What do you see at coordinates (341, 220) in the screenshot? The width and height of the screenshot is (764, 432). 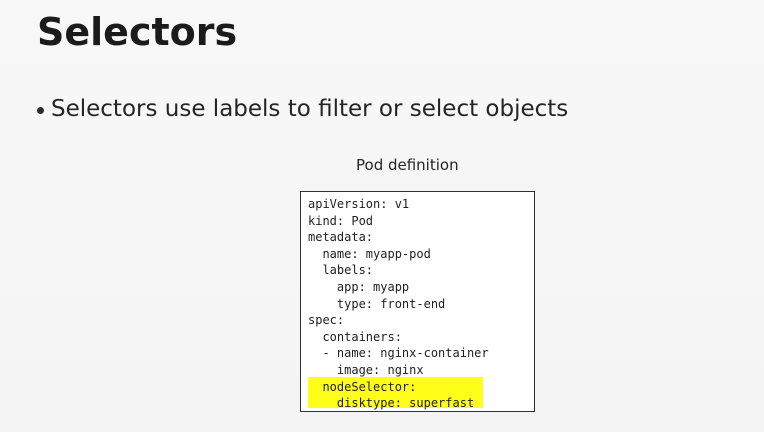 I see `code-line-kind: kind: Pod` at bounding box center [341, 220].